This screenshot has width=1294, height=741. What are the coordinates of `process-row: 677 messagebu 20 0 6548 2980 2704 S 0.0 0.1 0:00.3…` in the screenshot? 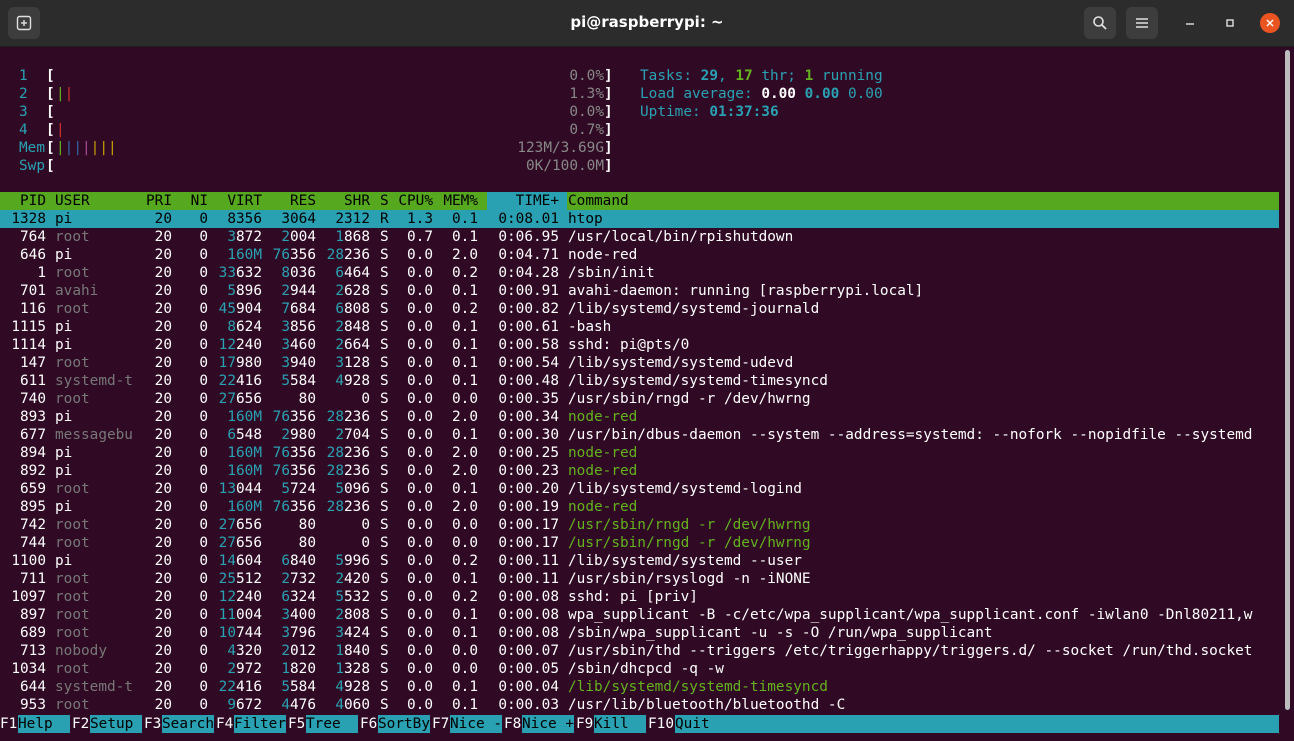 It's located at (639, 435).